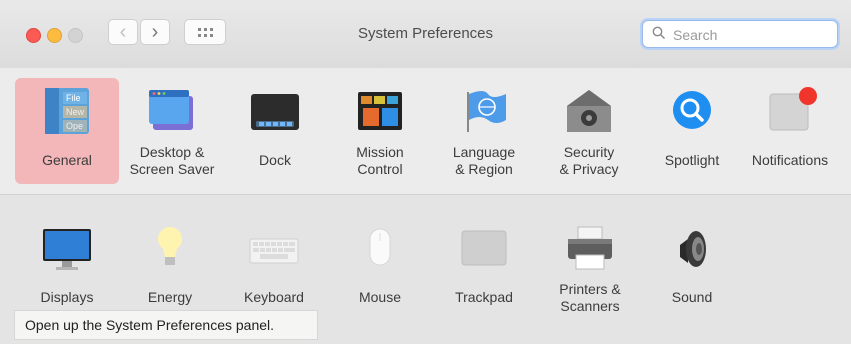  What do you see at coordinates (659, 34) in the screenshot?
I see `magnifying-glass-icon` at bounding box center [659, 34].